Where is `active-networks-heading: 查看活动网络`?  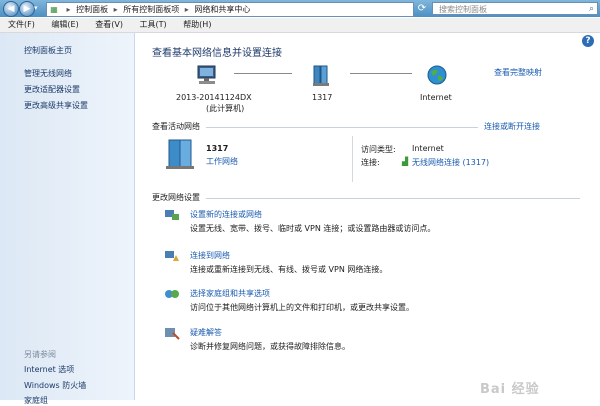
active-networks-heading: 查看活动网络 is located at coordinates (176, 126).